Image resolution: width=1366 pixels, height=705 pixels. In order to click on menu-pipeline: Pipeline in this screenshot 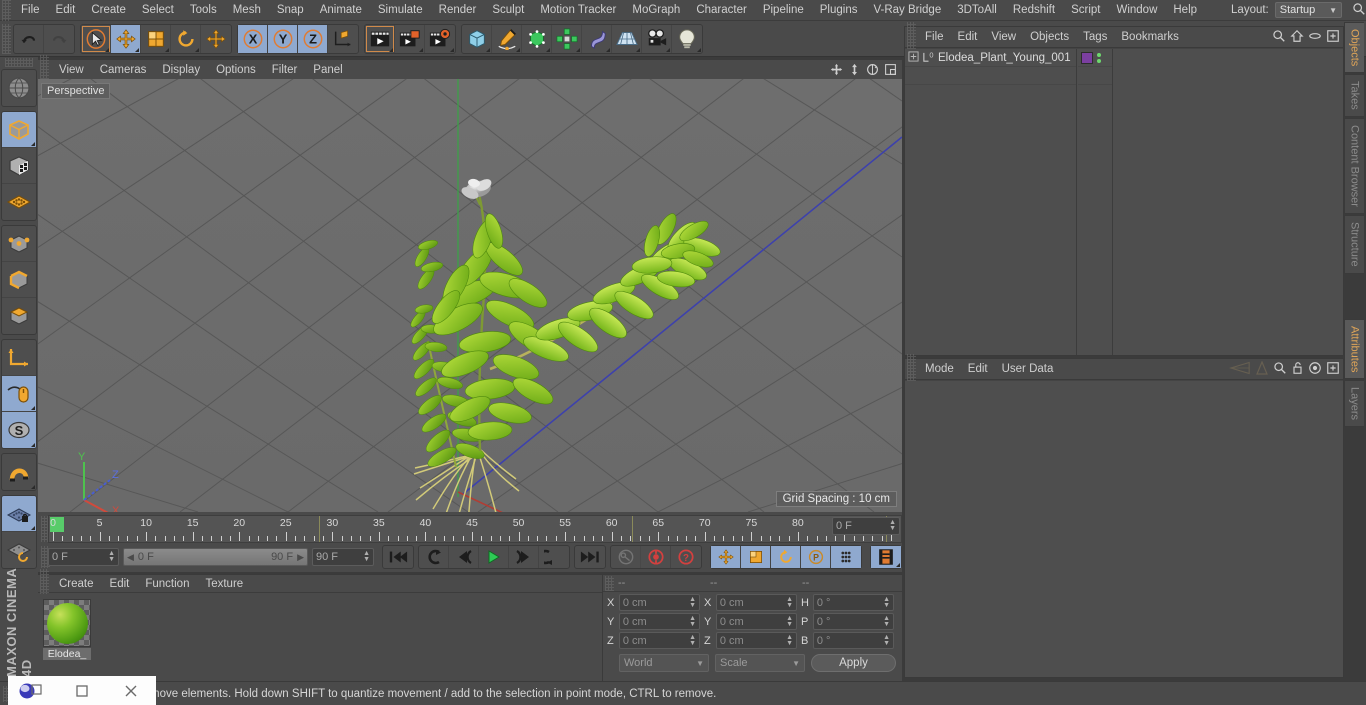, I will do `click(783, 10)`.